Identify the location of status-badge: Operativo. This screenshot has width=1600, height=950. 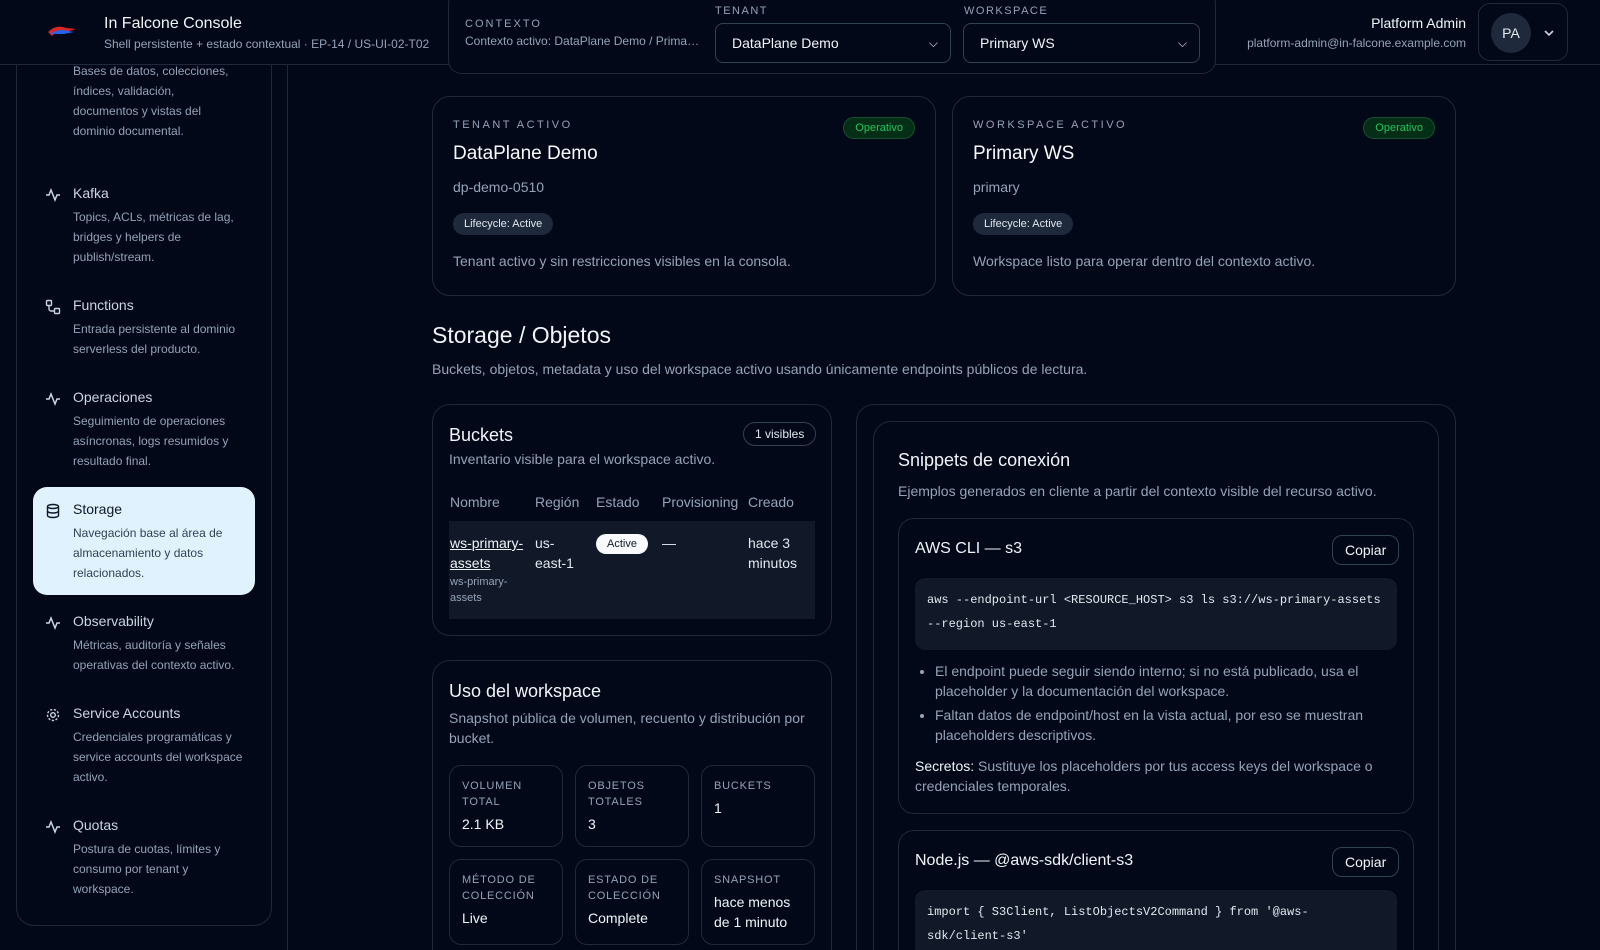
(879, 128).